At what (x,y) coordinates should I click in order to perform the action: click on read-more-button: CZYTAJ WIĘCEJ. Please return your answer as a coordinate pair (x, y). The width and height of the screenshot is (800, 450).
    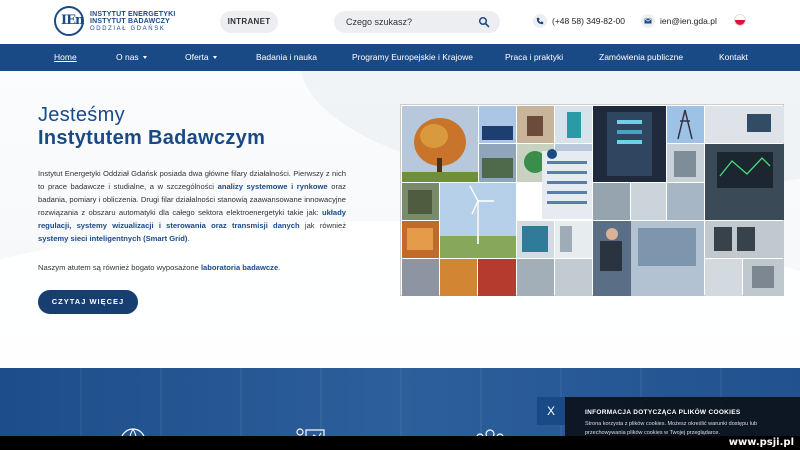
    Looking at the image, I should click on (88, 302).